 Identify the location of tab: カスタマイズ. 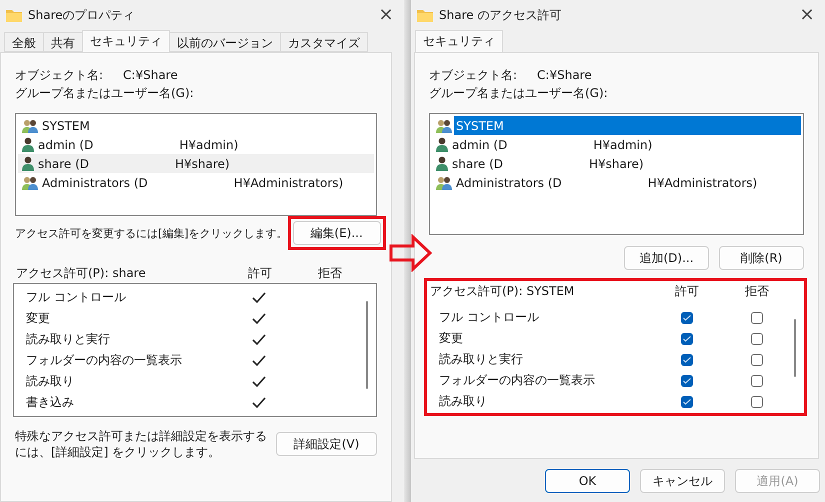
(324, 42).